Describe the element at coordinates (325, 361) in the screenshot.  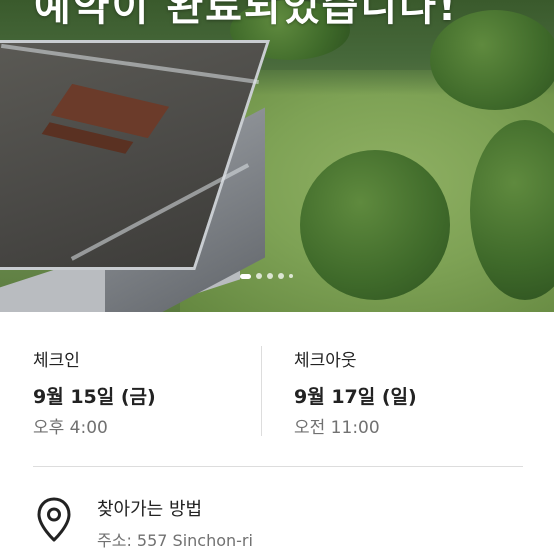
I see `checkout-label: 체크아웃` at that location.